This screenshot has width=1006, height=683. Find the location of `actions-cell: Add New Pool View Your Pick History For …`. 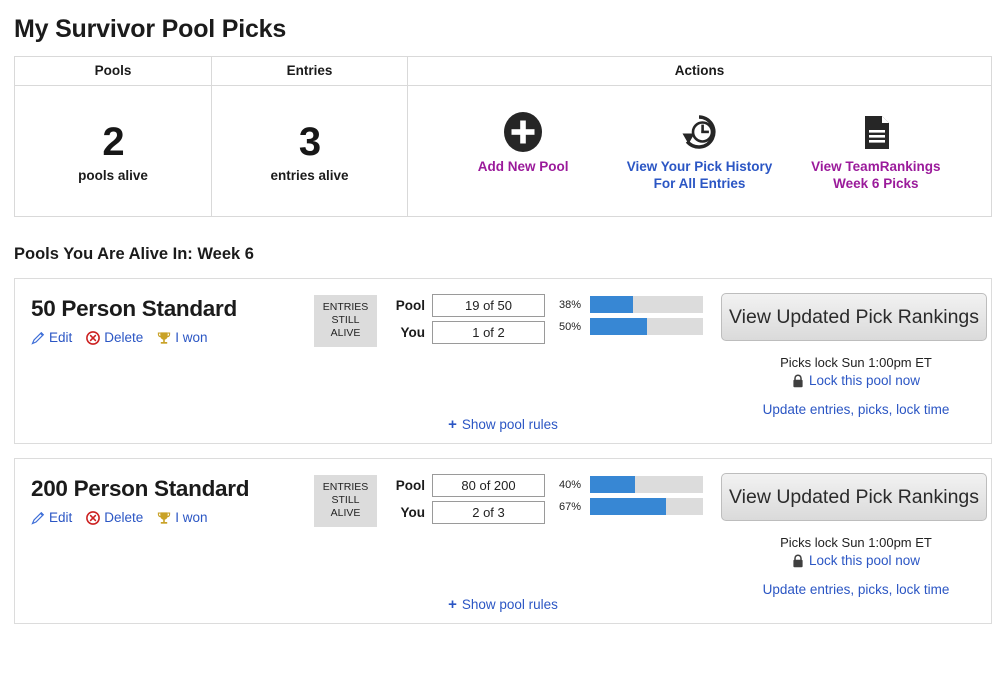

actions-cell: Add New Pool View Your Pick History For … is located at coordinates (699, 151).